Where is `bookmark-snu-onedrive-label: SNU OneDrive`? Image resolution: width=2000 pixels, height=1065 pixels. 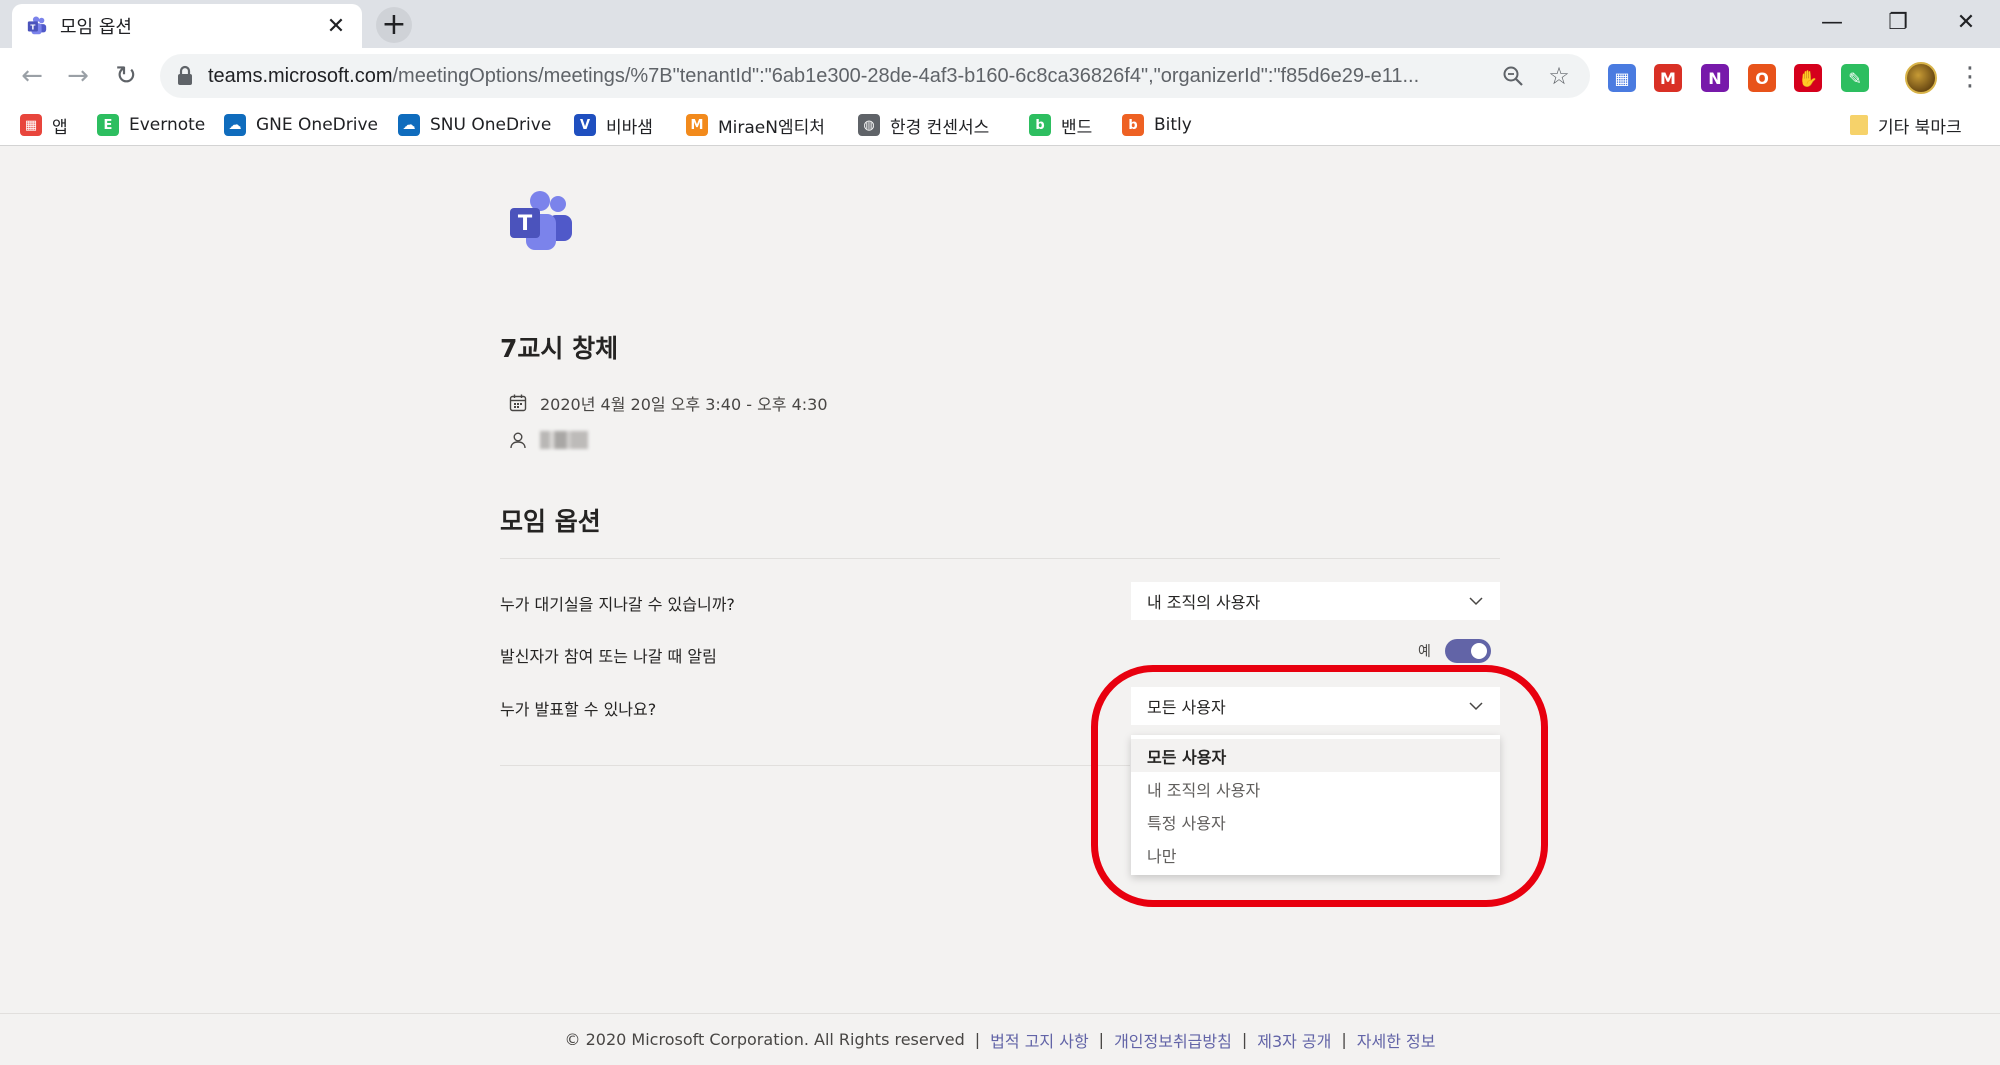 bookmark-snu-onedrive-label: SNU OneDrive is located at coordinates (491, 125).